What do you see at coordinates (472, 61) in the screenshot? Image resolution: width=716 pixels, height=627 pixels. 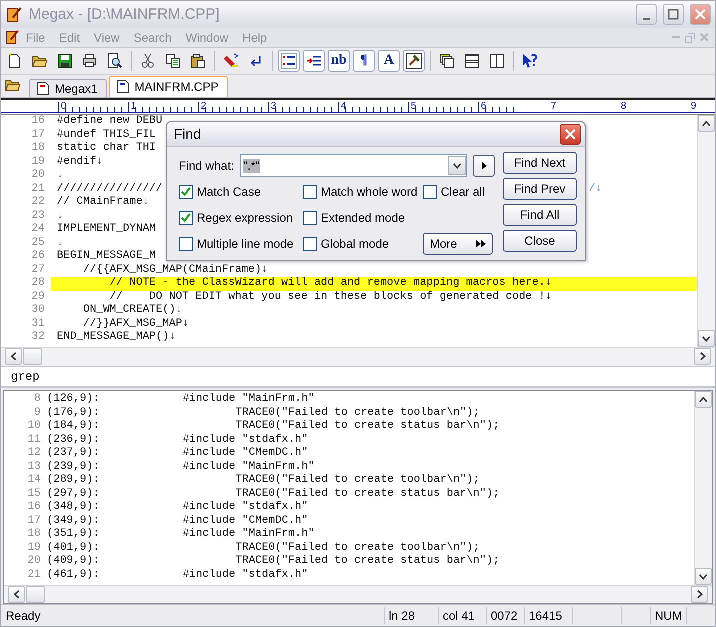 I see `horizontal-split-icon` at bounding box center [472, 61].